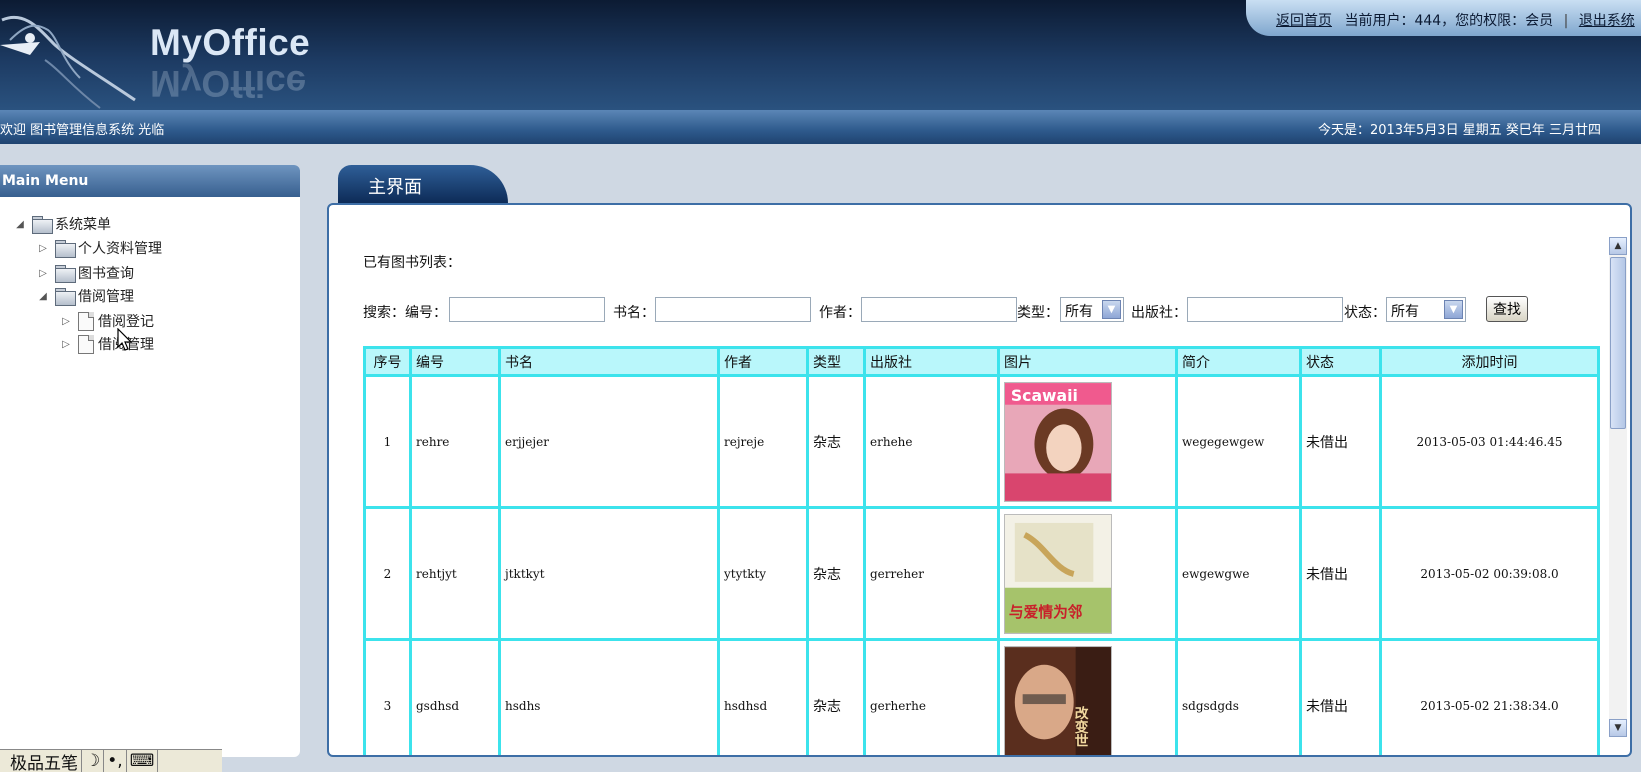 The width and height of the screenshot is (1641, 772). Describe the element at coordinates (106, 274) in the screenshot. I see `tree-item-label: 图书查询` at that location.